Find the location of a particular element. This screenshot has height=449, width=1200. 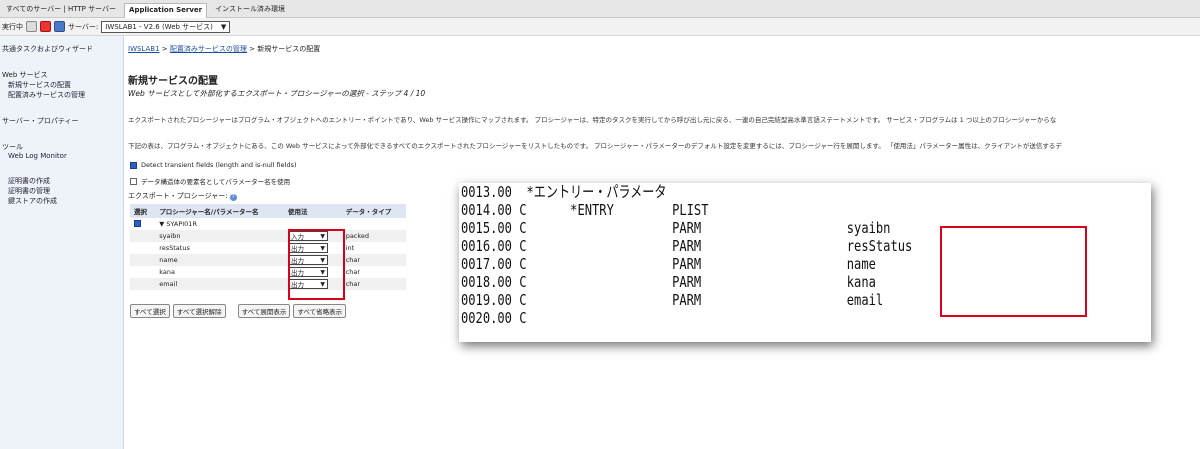

nav-create-certificate: 証明書の作成 is located at coordinates (29, 181).